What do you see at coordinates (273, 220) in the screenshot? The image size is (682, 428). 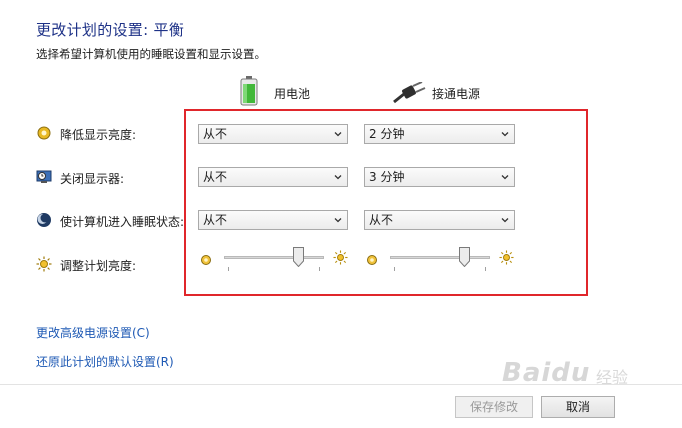 I see `sleep-battery-select: 从不` at bounding box center [273, 220].